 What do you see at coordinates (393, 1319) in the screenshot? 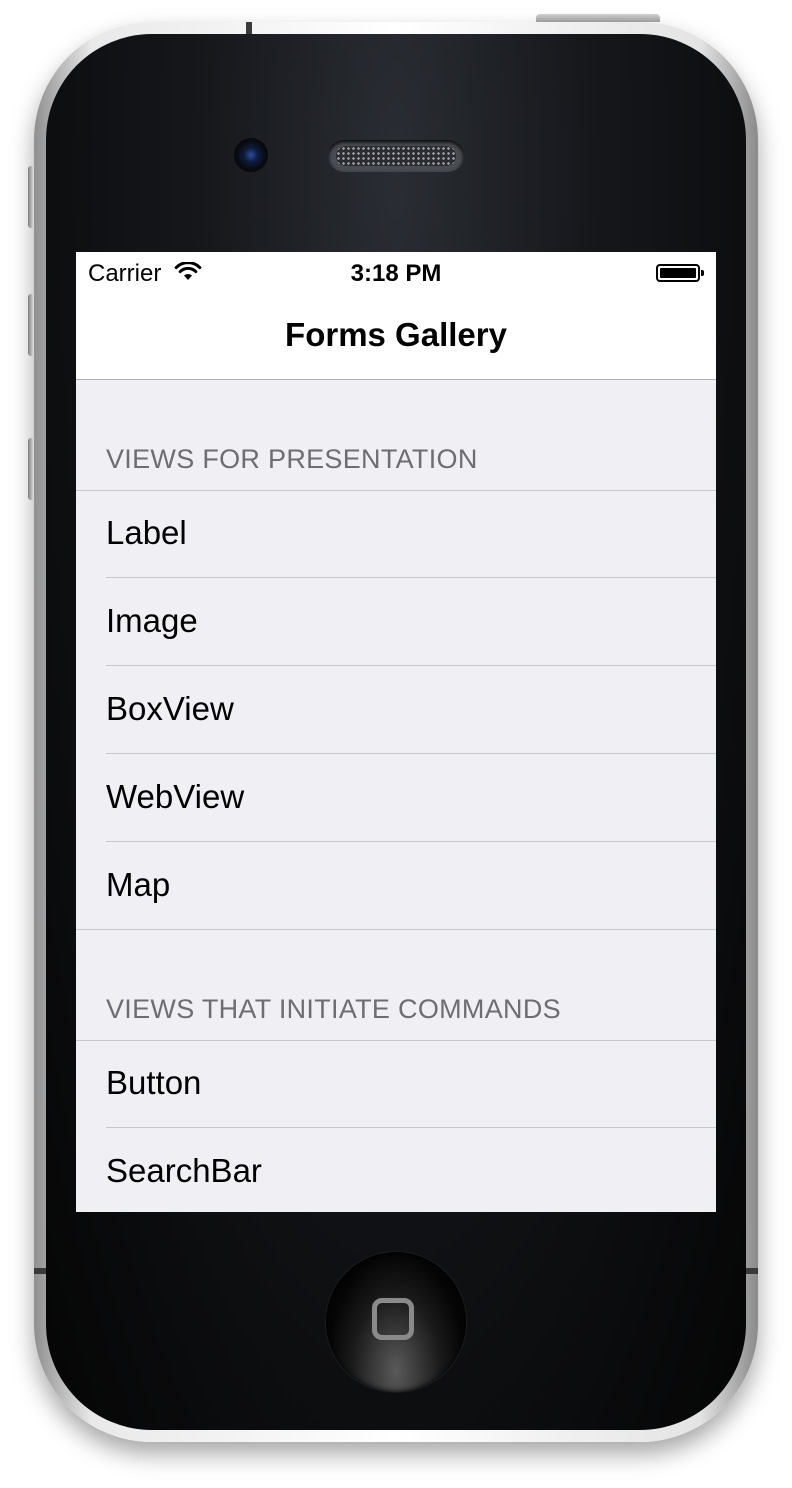
I see `home-button-icon` at bounding box center [393, 1319].